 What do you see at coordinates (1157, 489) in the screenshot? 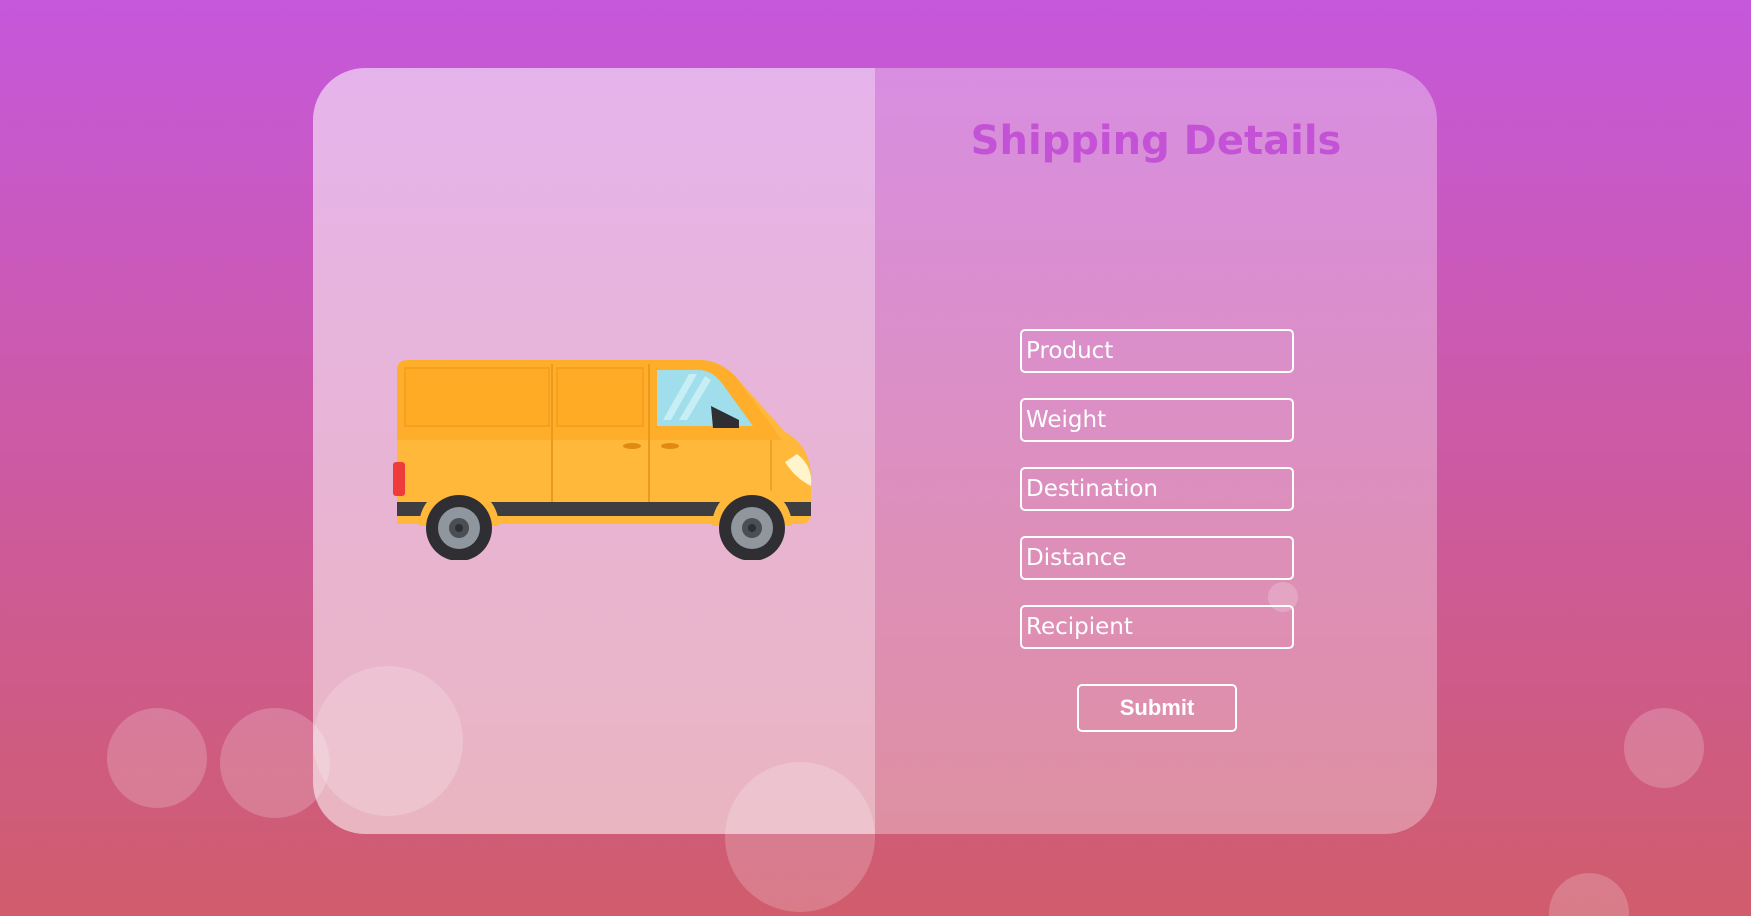
I see `destination-input` at bounding box center [1157, 489].